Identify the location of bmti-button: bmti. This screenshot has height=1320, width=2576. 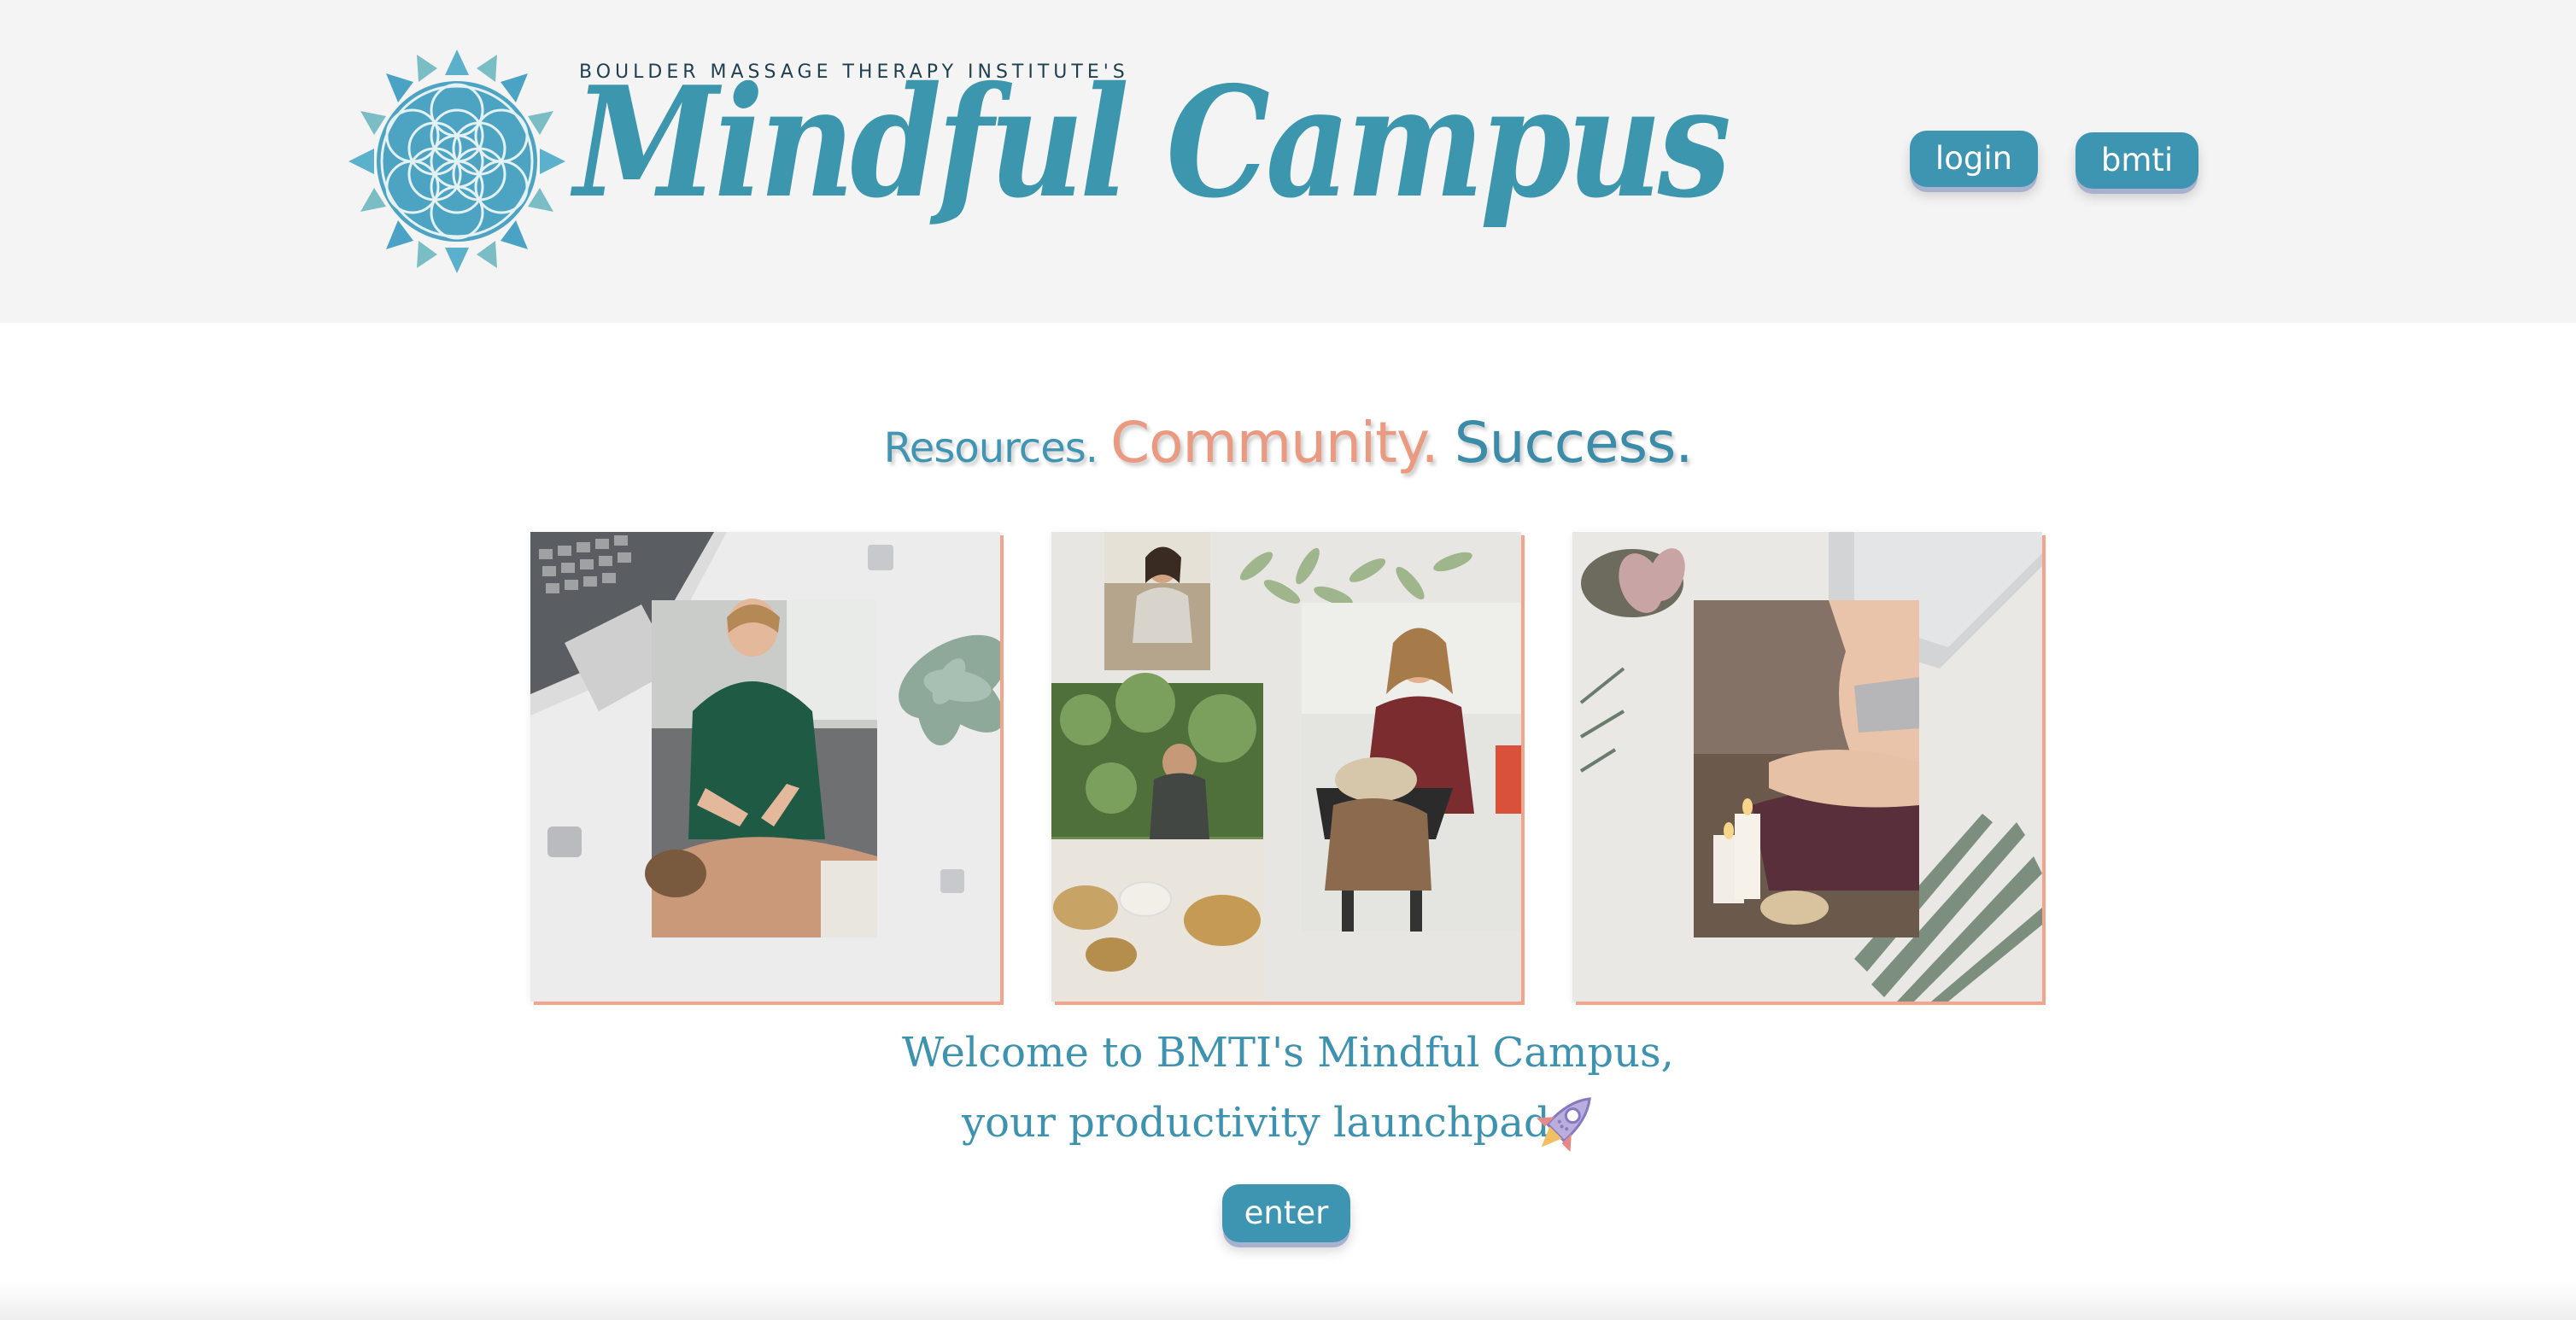
(2136, 160).